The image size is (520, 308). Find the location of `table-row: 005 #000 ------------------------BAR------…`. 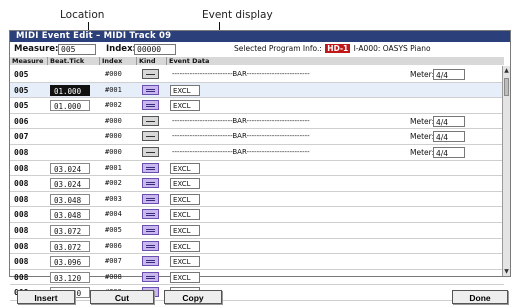

table-row: 005 #000 ------------------------BAR------… is located at coordinates (257, 75).